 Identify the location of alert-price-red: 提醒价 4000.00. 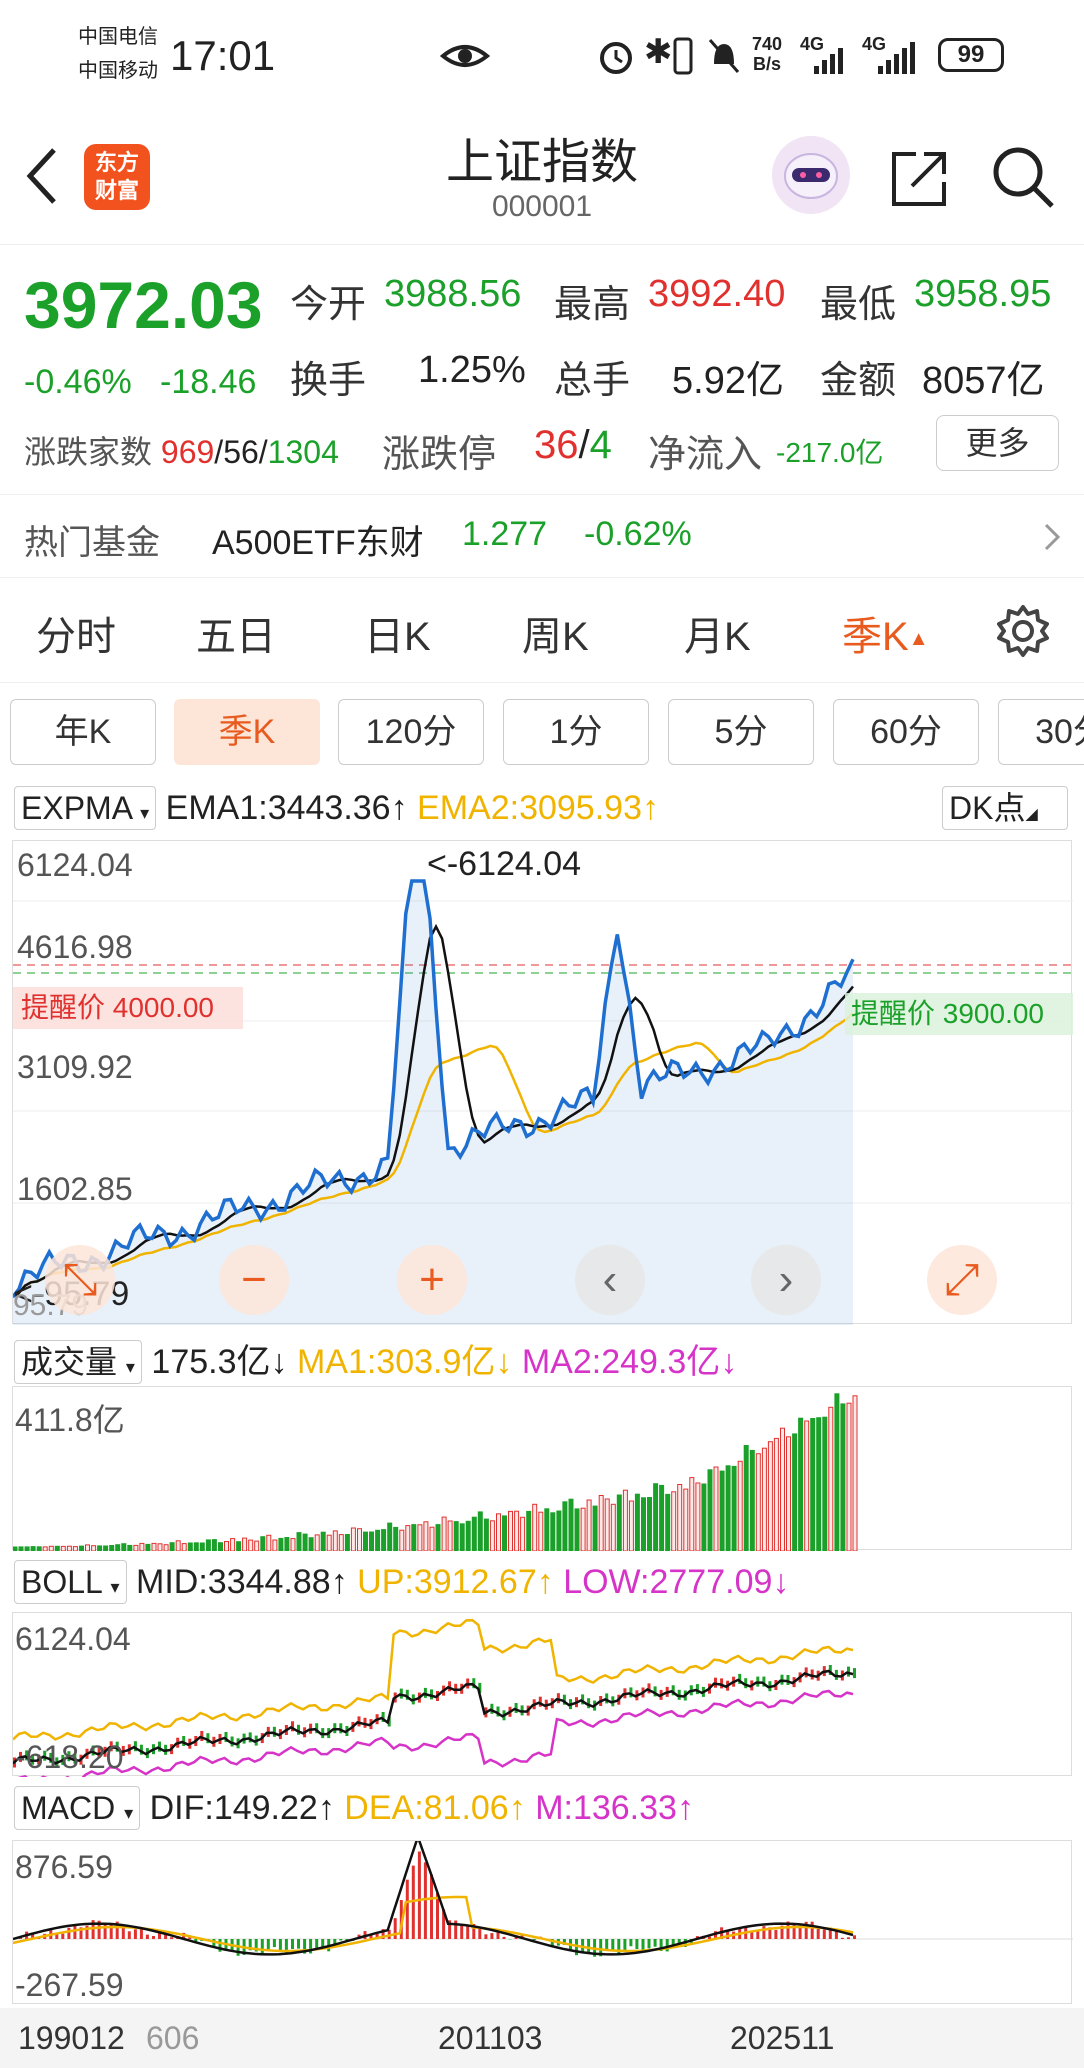
(128, 1008).